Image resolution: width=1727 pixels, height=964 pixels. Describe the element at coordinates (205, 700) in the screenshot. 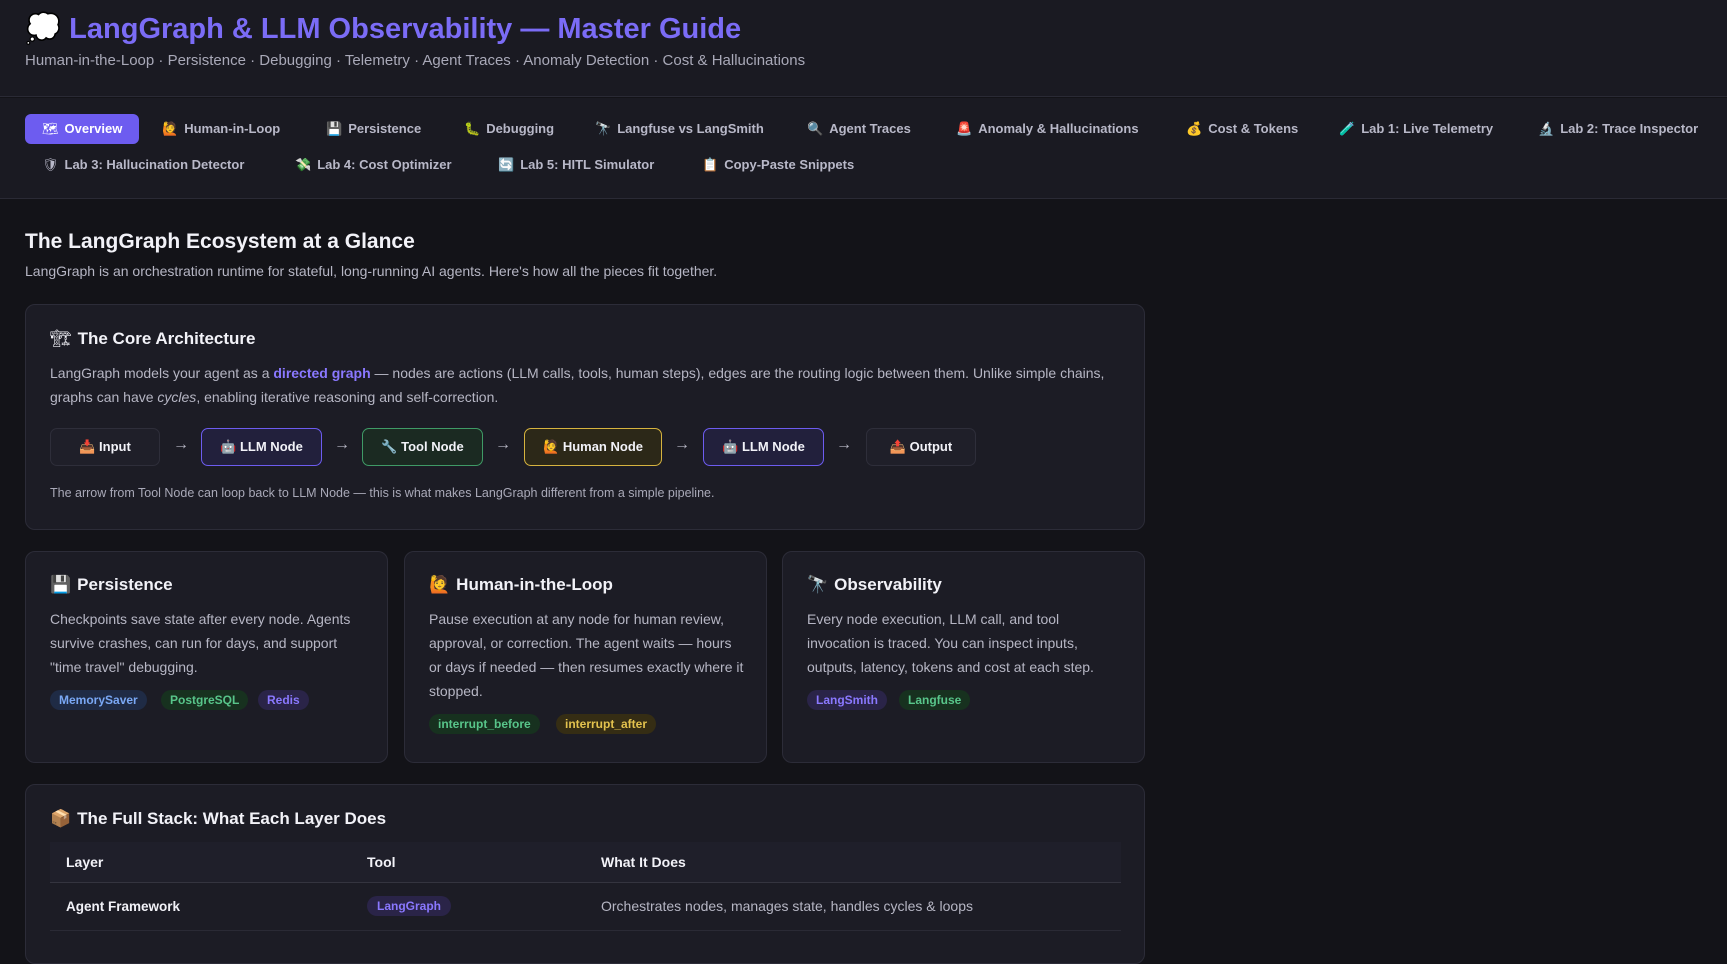

I see `tag-postgresql: PostgreSQL` at that location.